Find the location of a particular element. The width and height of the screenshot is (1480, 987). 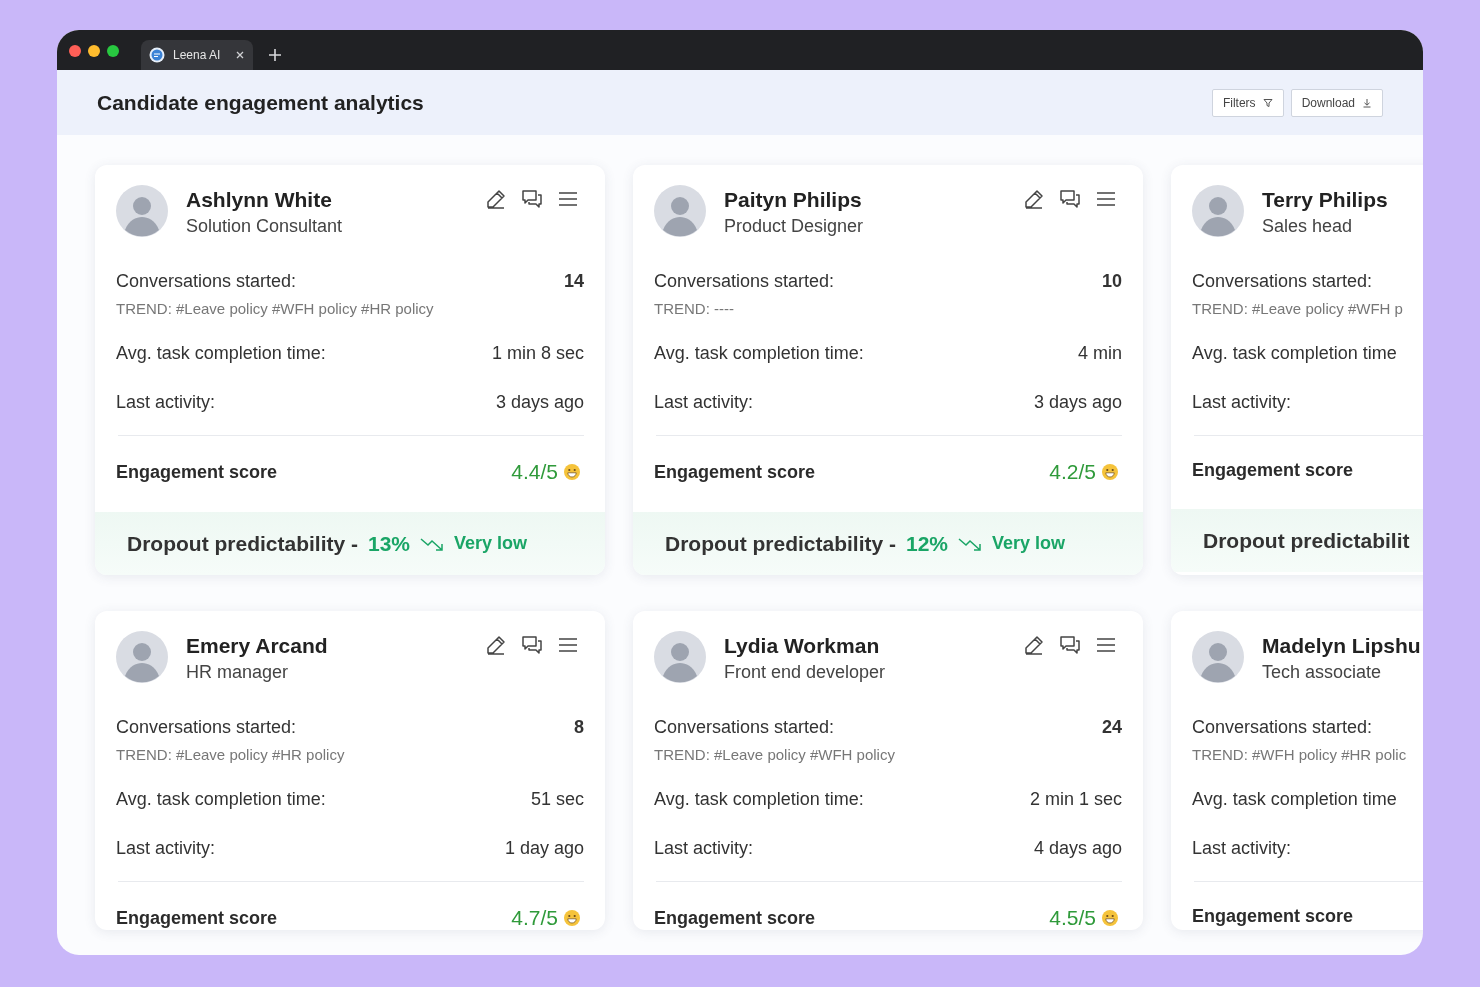

download-button: Download is located at coordinates (1336, 102).